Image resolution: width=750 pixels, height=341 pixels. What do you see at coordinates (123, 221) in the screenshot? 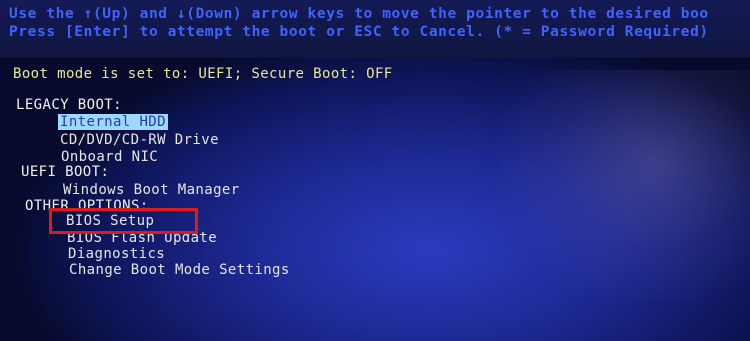
I see `bios-setup-highlight-box` at bounding box center [123, 221].